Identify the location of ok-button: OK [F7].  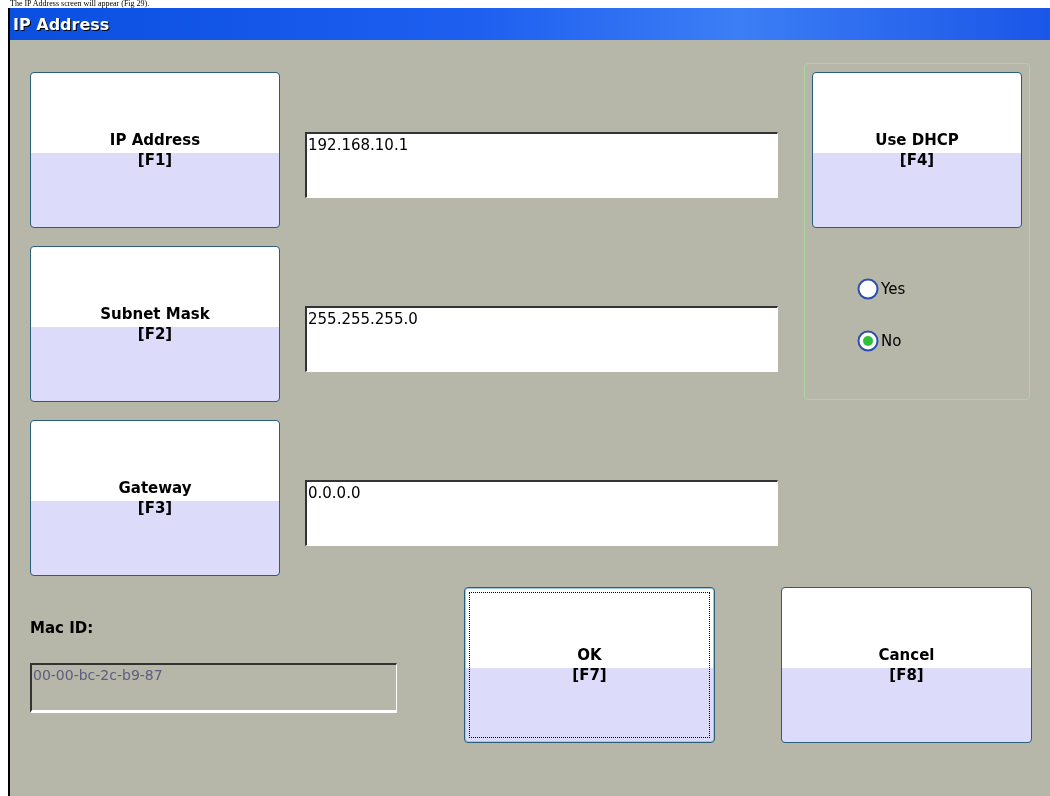
(589, 665).